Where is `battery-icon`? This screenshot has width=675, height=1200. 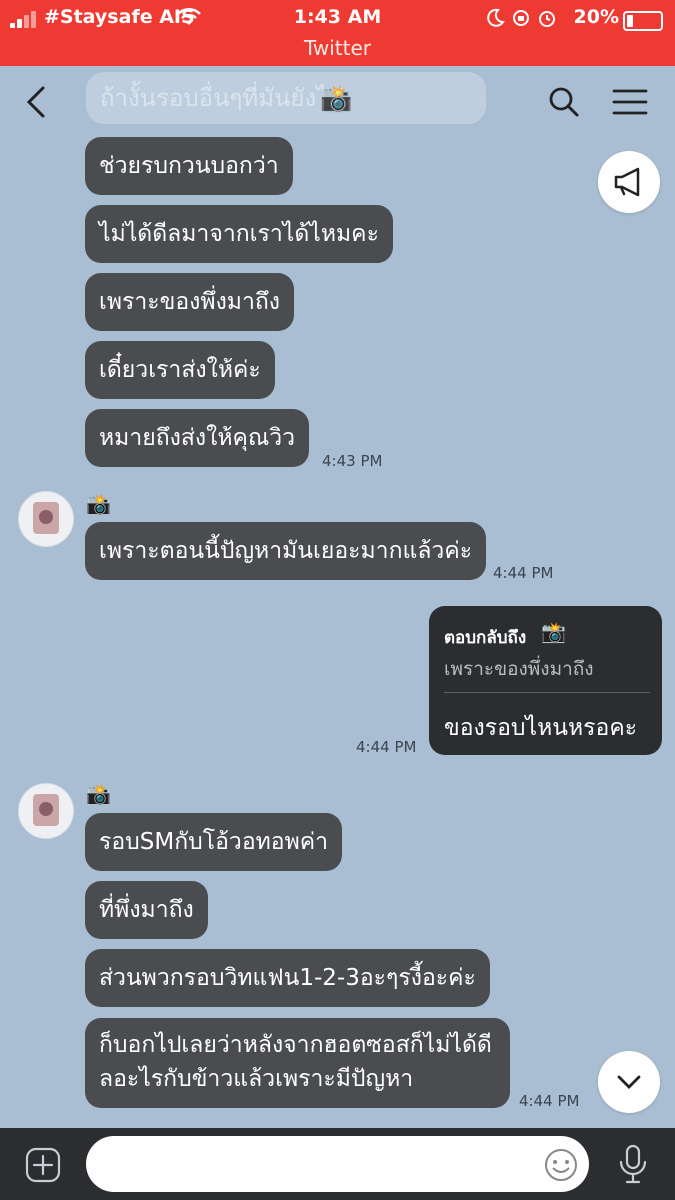
battery-icon is located at coordinates (643, 21).